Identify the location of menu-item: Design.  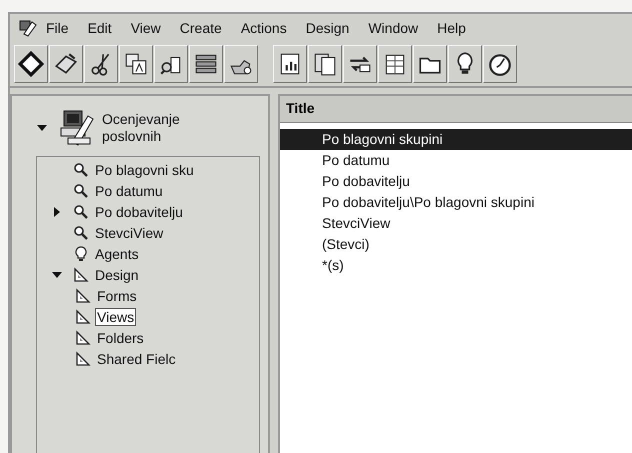
(328, 28).